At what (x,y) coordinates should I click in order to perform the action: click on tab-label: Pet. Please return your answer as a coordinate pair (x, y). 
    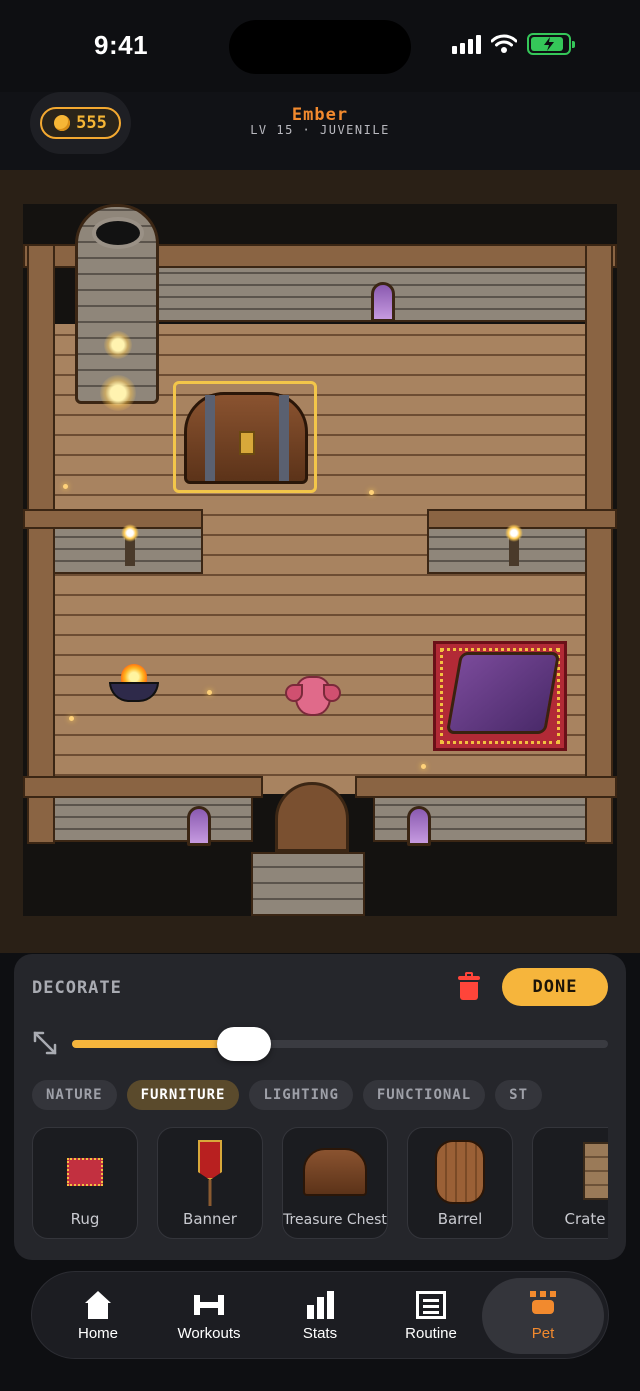
    Looking at the image, I should click on (543, 1333).